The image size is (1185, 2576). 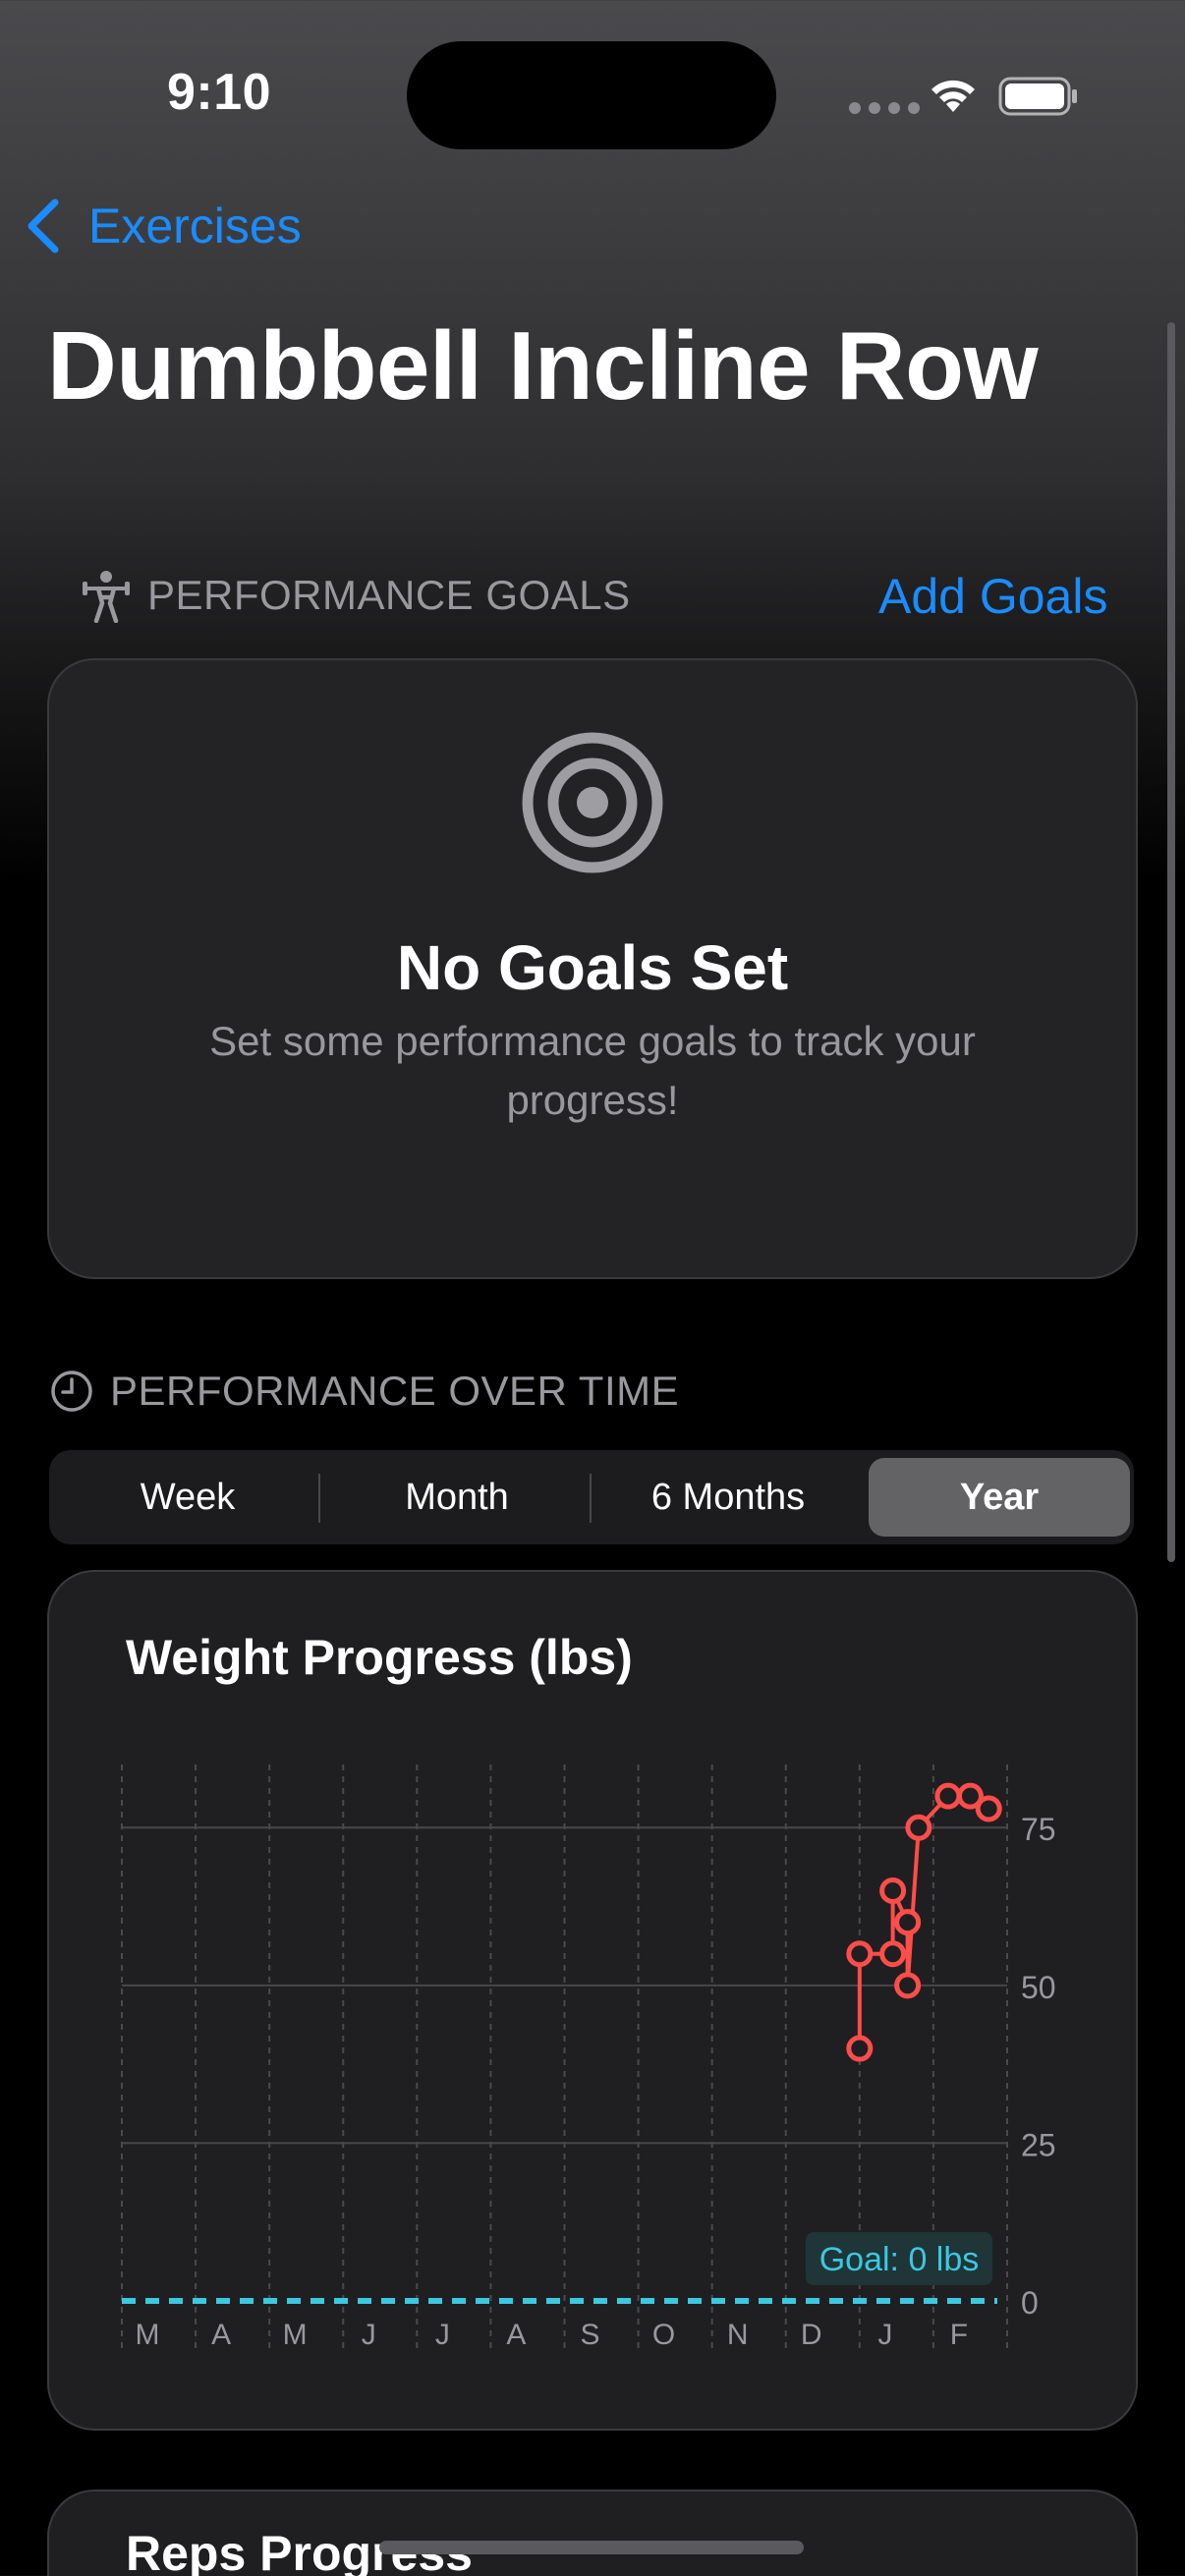 I want to click on time-range-segmented-control: Week Month 6 Months Year, so click(x=592, y=1497).